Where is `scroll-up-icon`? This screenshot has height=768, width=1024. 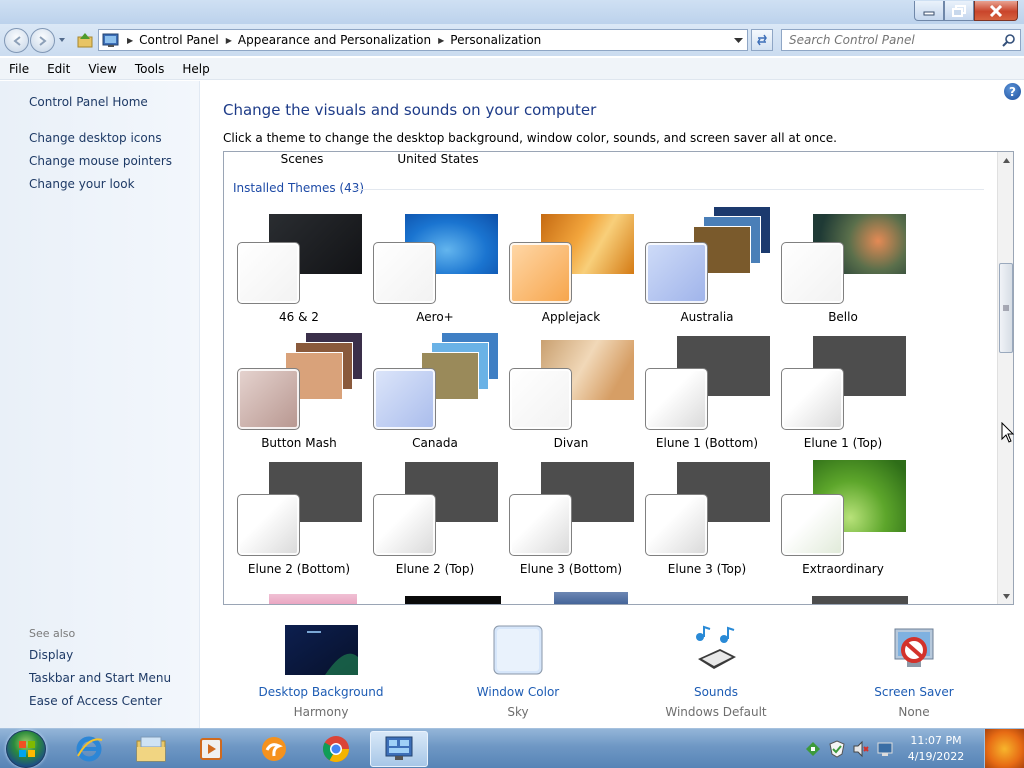
scroll-up-icon is located at coordinates (1006, 160).